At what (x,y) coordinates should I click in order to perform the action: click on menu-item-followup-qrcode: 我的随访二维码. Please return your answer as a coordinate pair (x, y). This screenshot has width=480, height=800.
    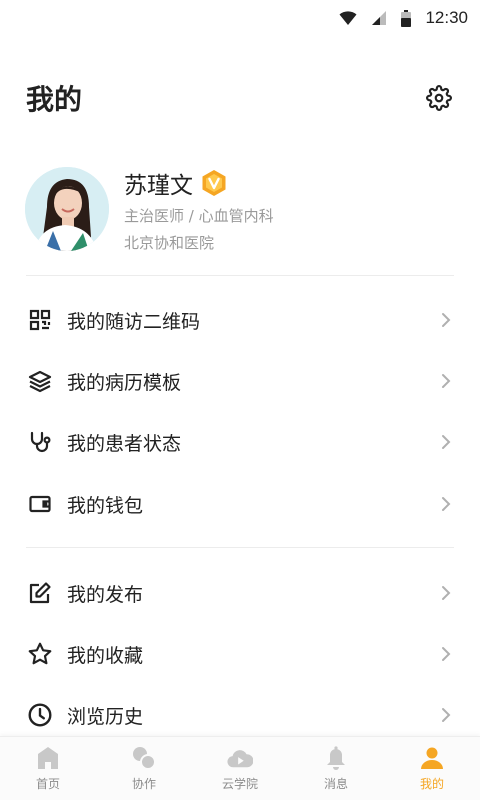
    Looking at the image, I should click on (240, 320).